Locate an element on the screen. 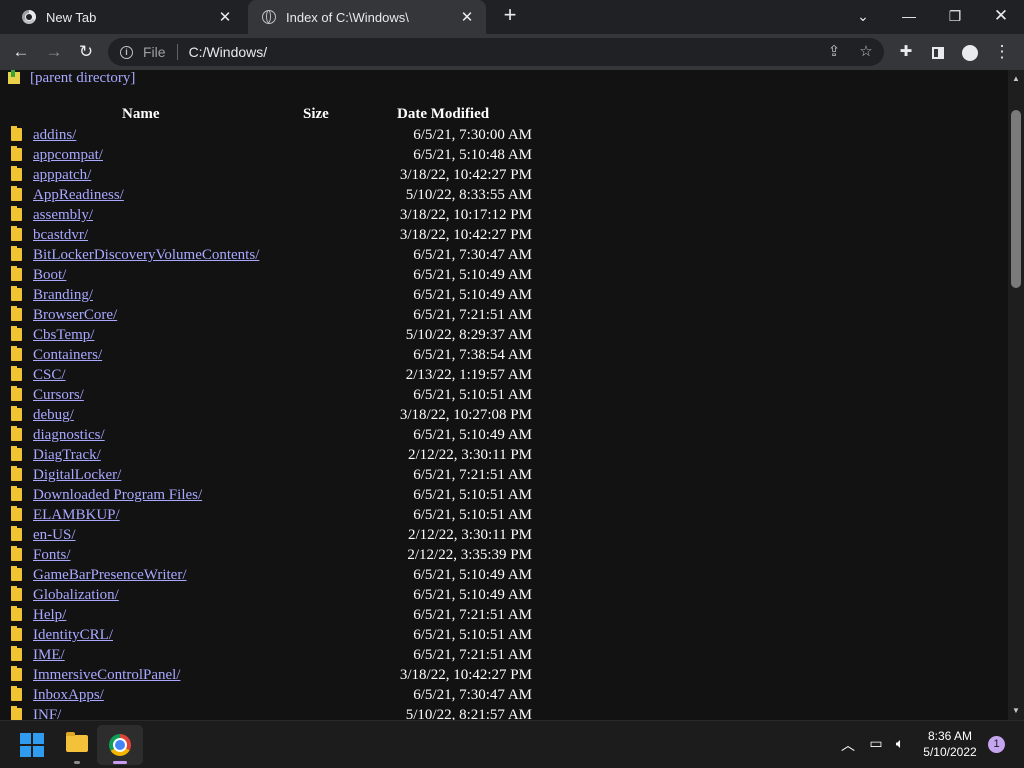 The width and height of the screenshot is (1024, 768). network-icon: ▭ is located at coordinates (876, 743).